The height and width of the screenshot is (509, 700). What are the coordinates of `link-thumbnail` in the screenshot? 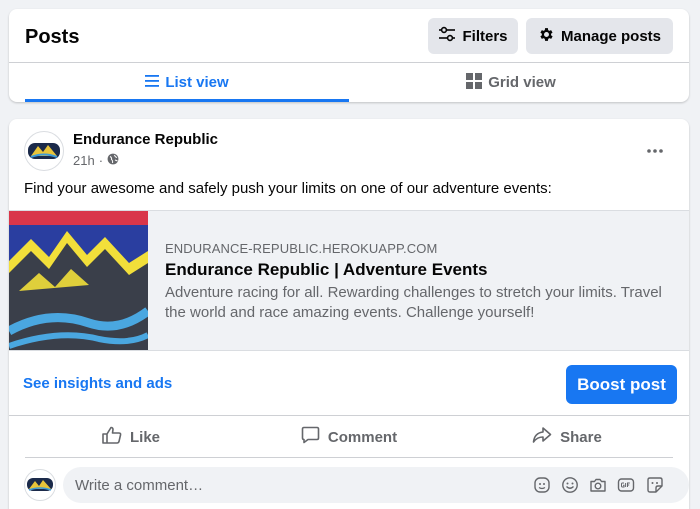 It's located at (78, 280).